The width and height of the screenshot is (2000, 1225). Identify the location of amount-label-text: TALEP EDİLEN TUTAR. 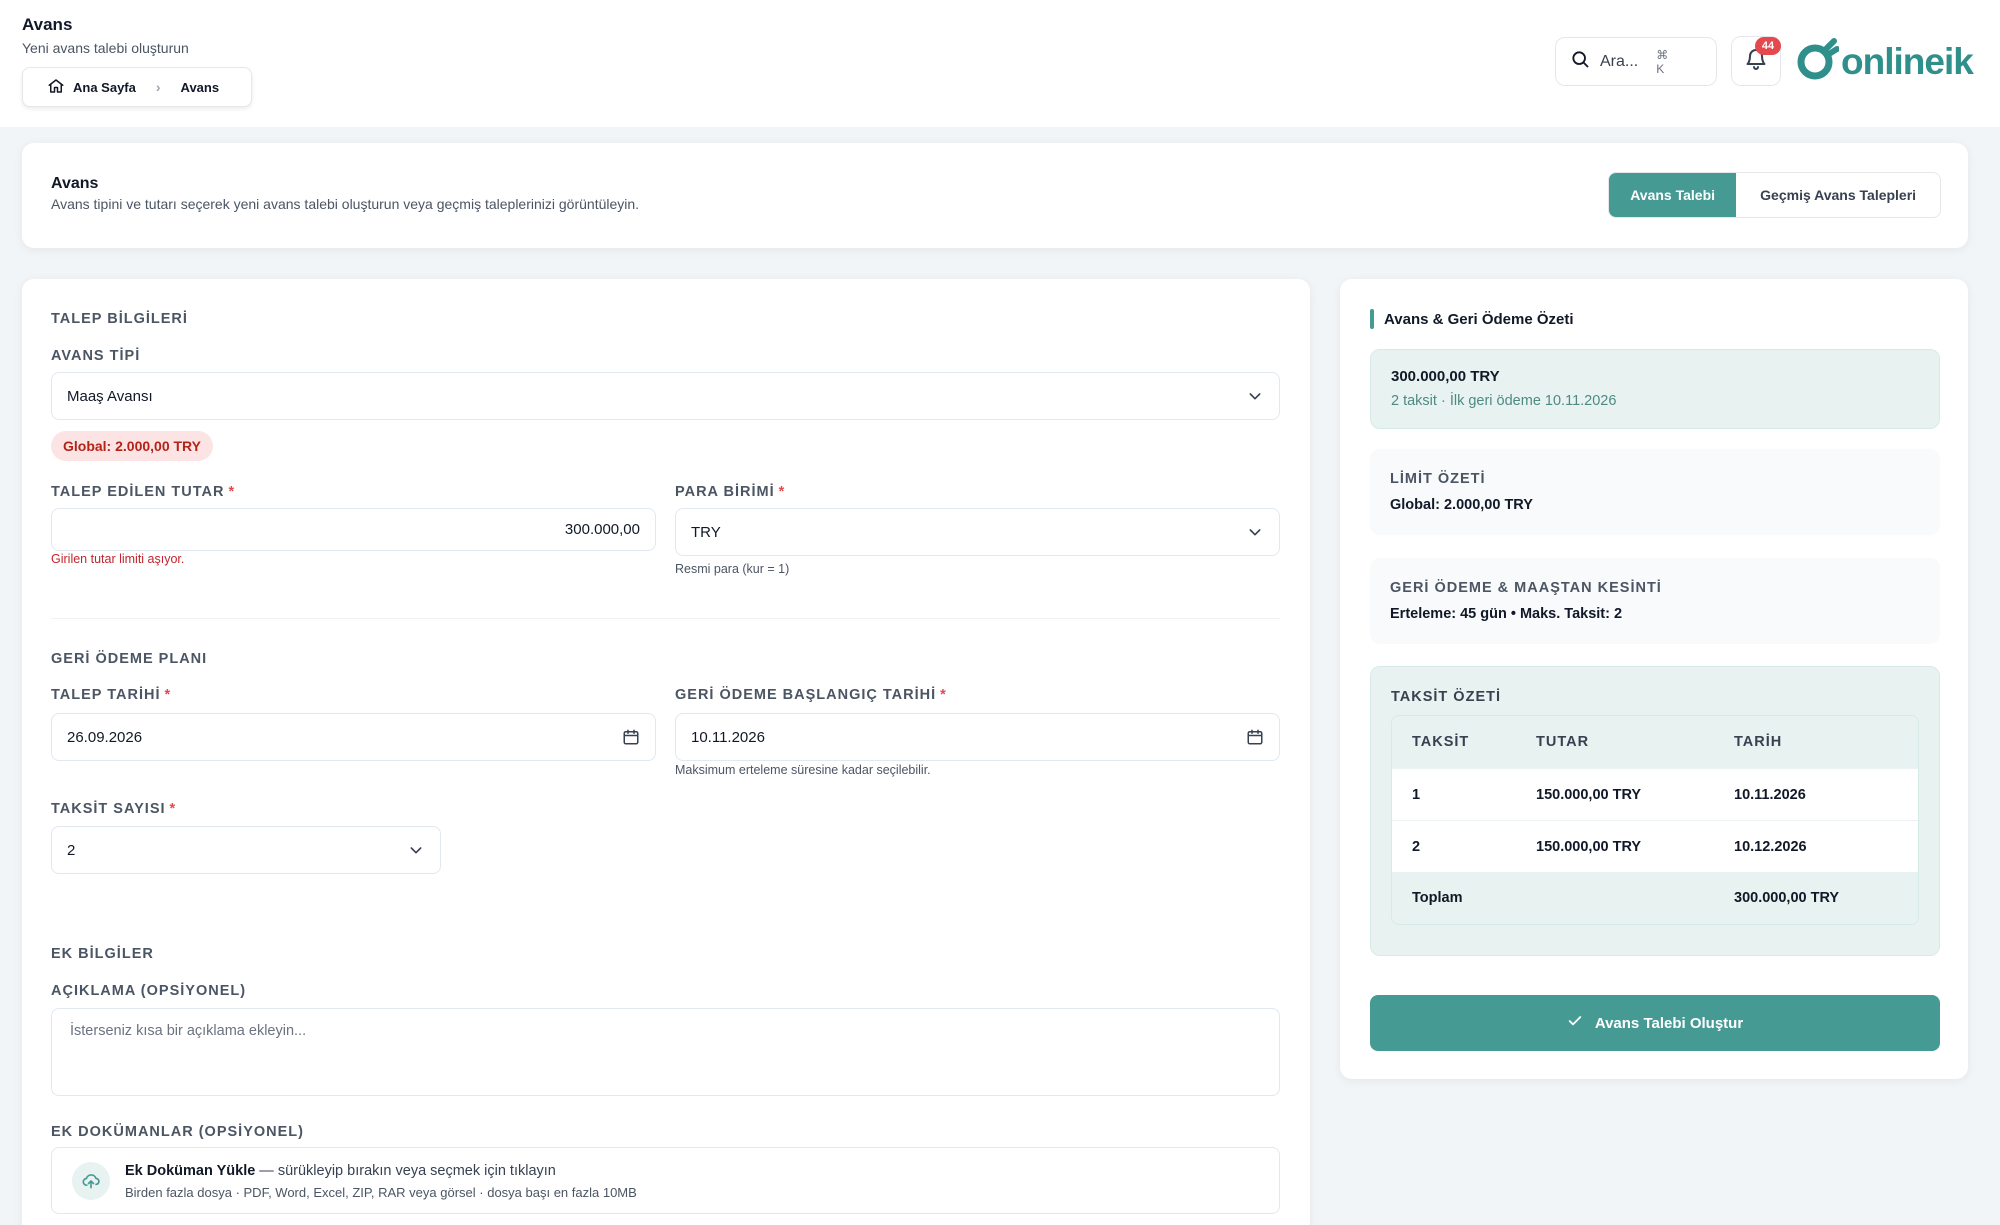
(138, 492).